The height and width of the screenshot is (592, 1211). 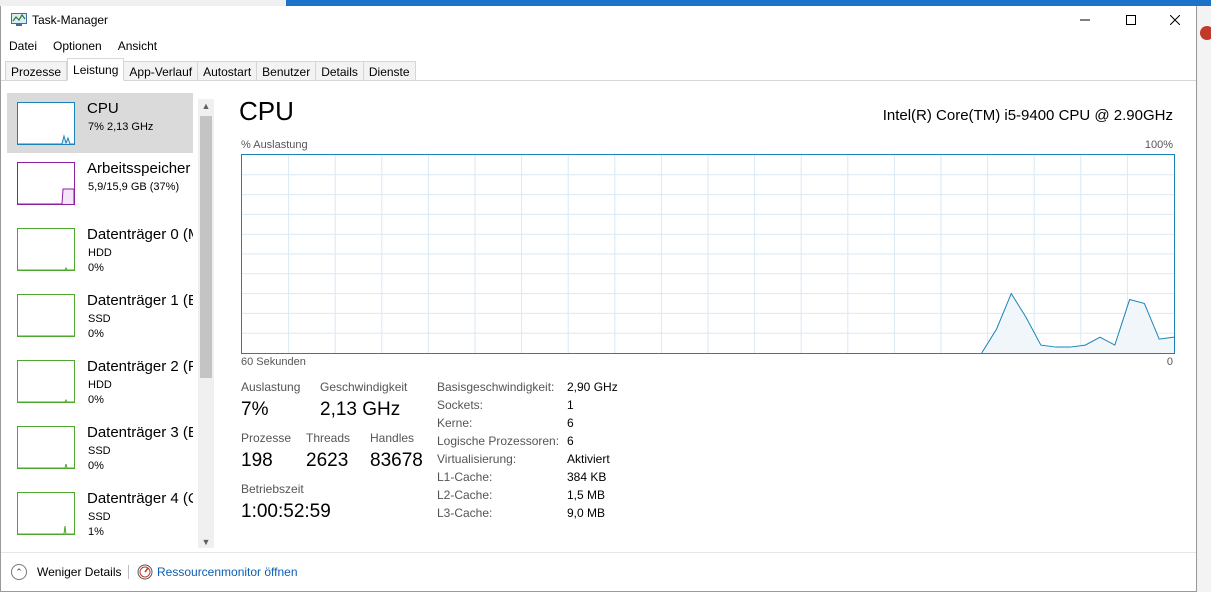 I want to click on sidebar-item-datentraeger-2: Datenträger 2 (F HDD 0%, so click(x=100, y=381).